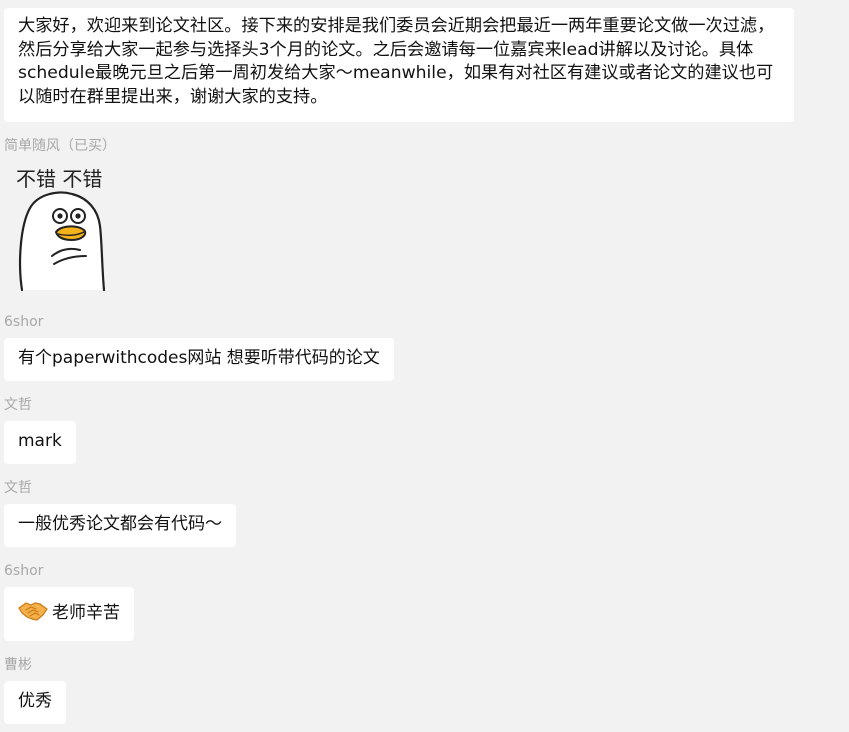 The height and width of the screenshot is (732, 849). I want to click on message-text: 有个paperwithcodes网站 想要听带代码的论文, so click(199, 358).